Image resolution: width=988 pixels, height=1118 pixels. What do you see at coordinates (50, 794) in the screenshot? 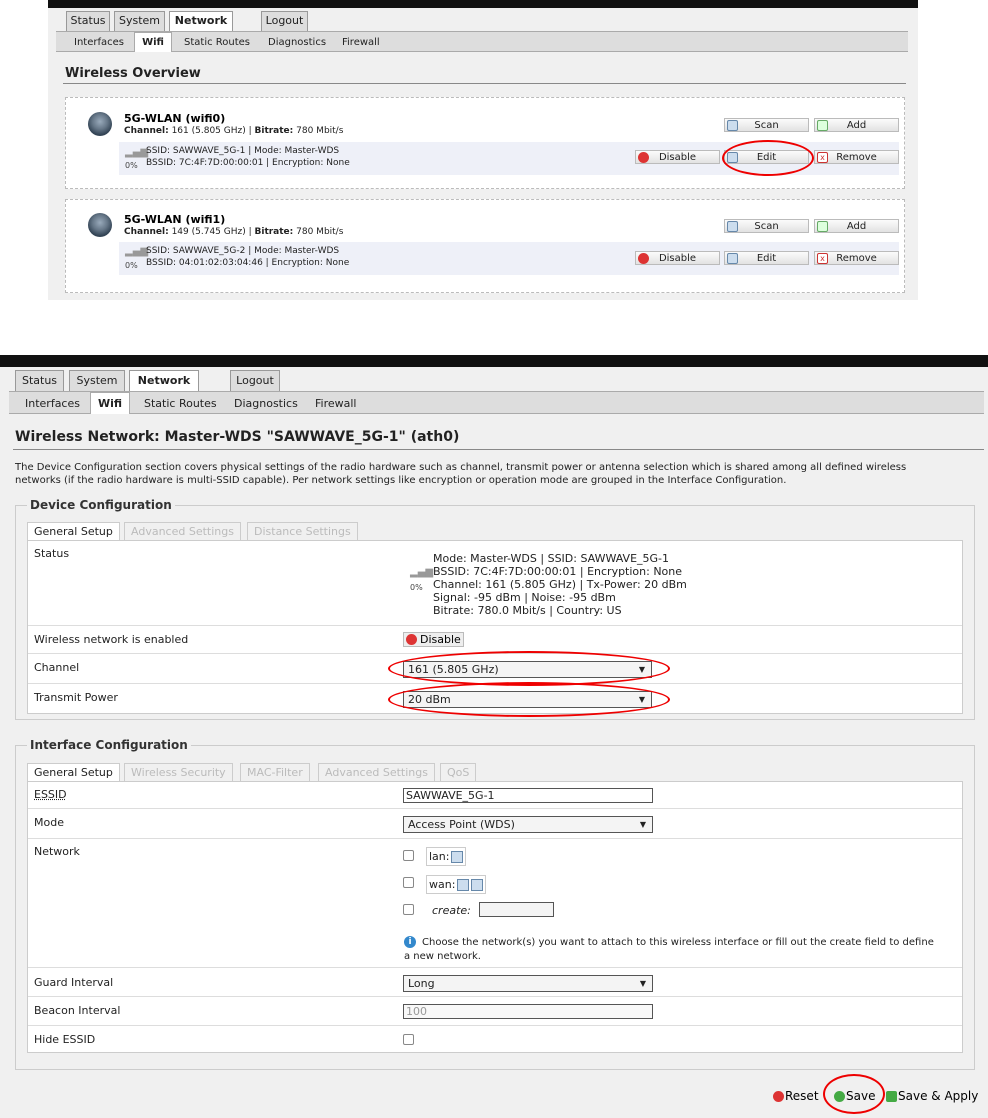
I see `essid-label: ESSID` at bounding box center [50, 794].